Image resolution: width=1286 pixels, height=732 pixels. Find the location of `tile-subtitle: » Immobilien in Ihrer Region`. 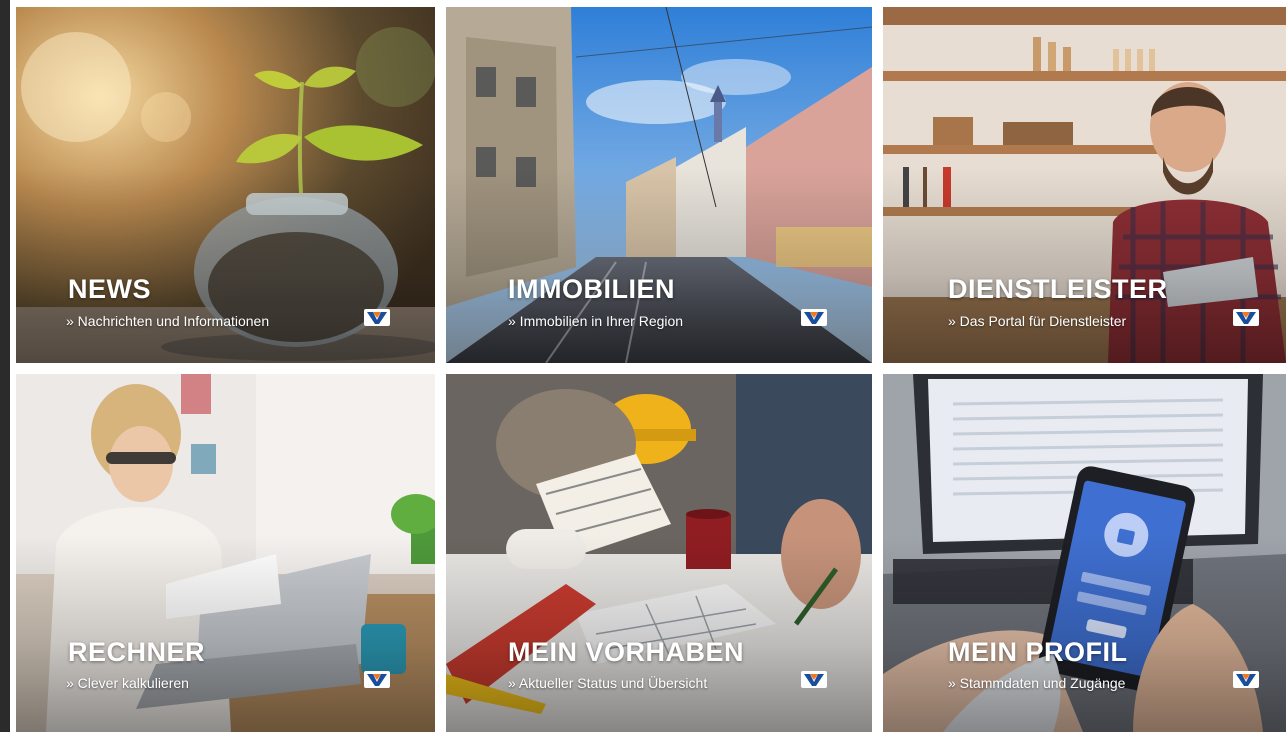

tile-subtitle: » Immobilien in Ihrer Region is located at coordinates (595, 321).